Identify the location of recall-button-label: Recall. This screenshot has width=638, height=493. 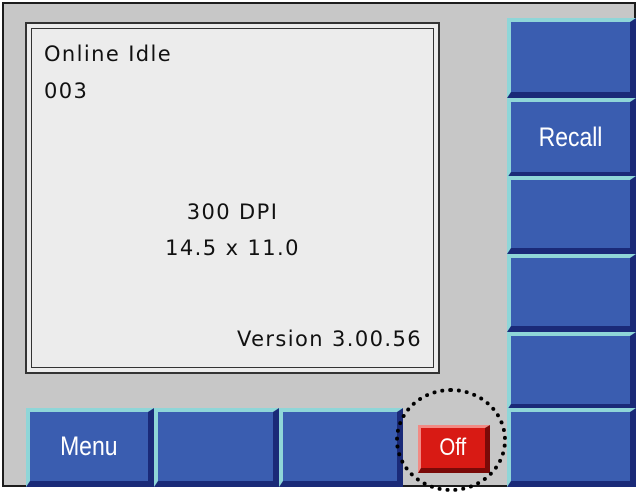
(570, 136).